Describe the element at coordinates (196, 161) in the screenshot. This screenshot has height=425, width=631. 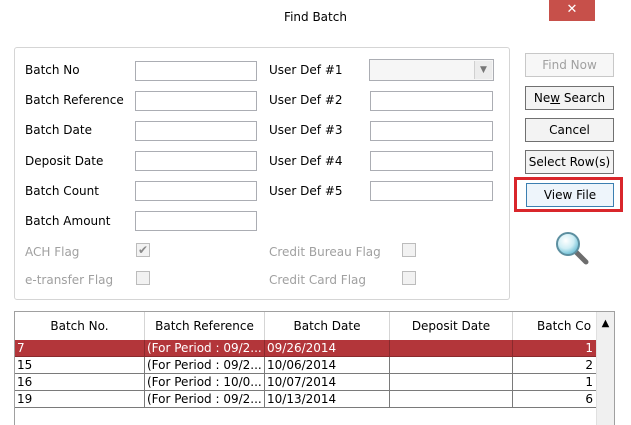
I see `deposit-date-input` at that location.